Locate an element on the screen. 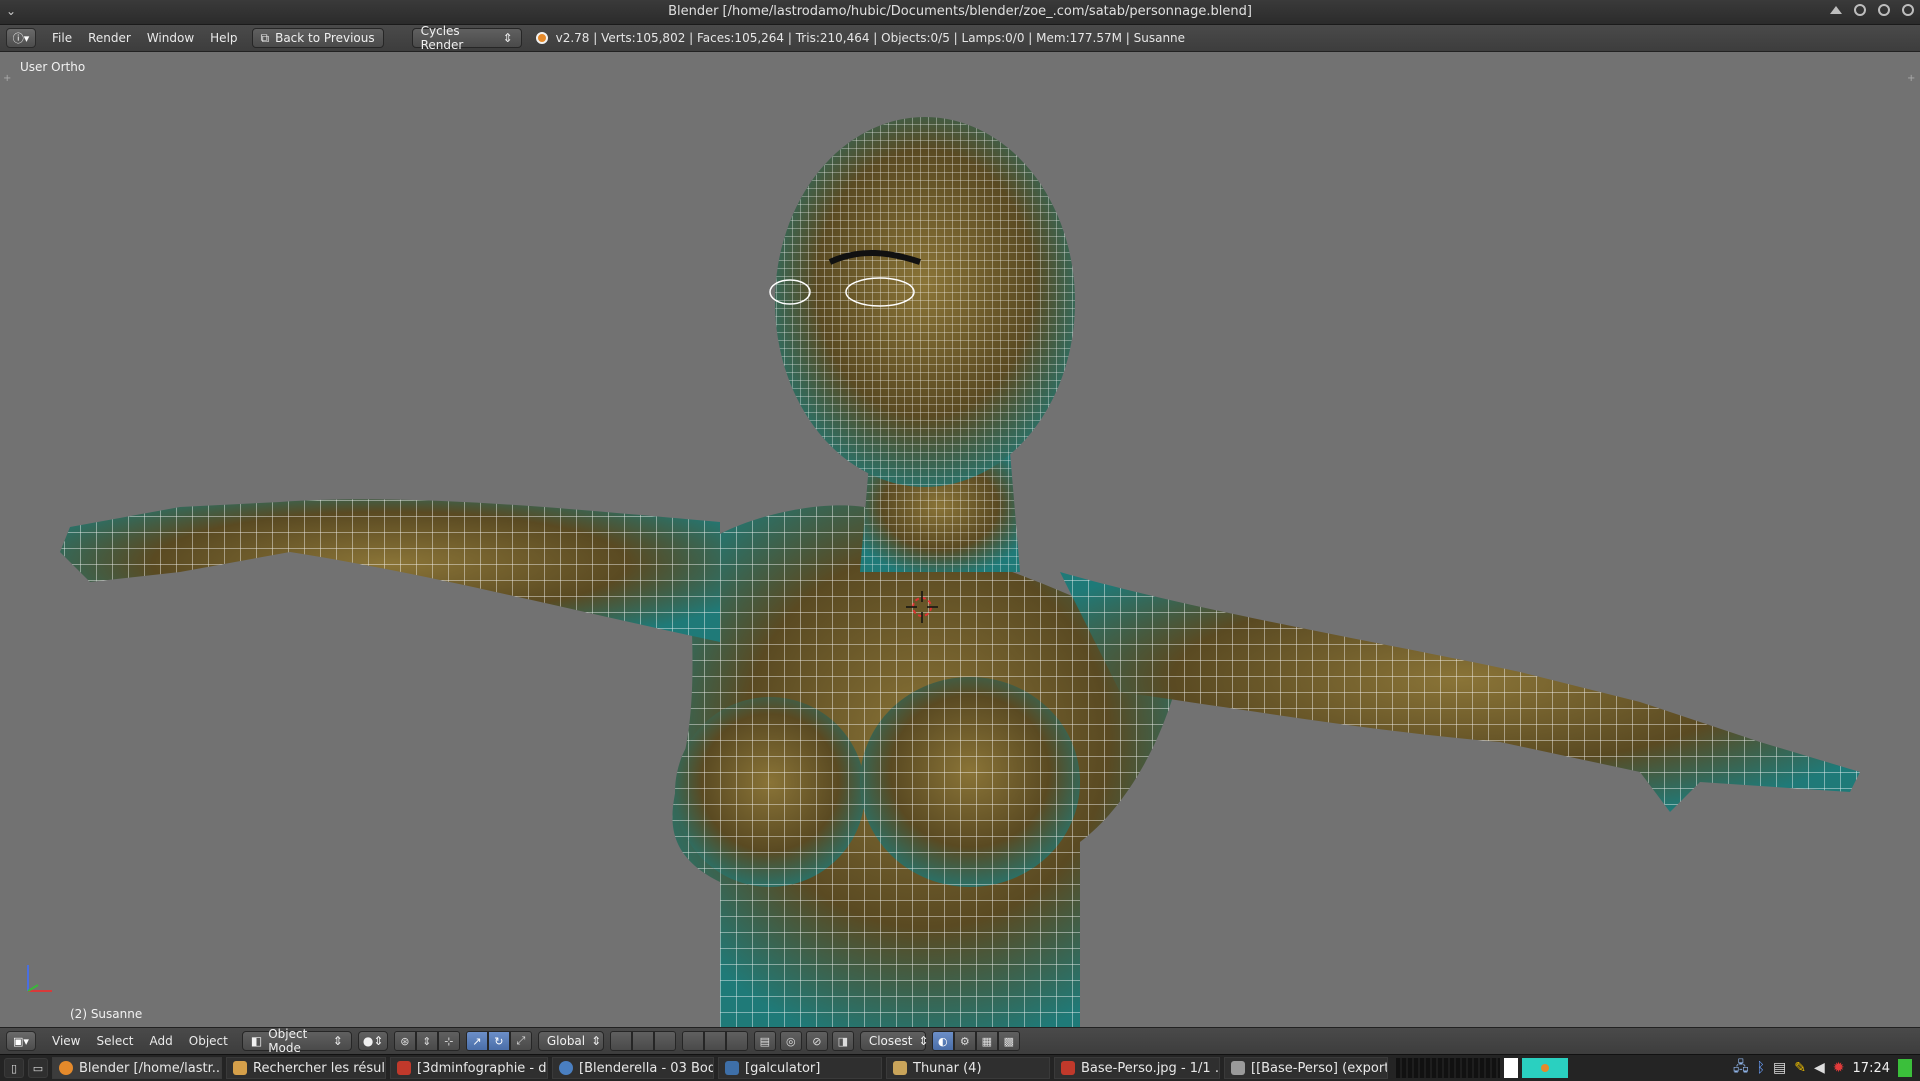 The height and width of the screenshot is (1081, 1920). task-label: Thunar (4) is located at coordinates (947, 1068).